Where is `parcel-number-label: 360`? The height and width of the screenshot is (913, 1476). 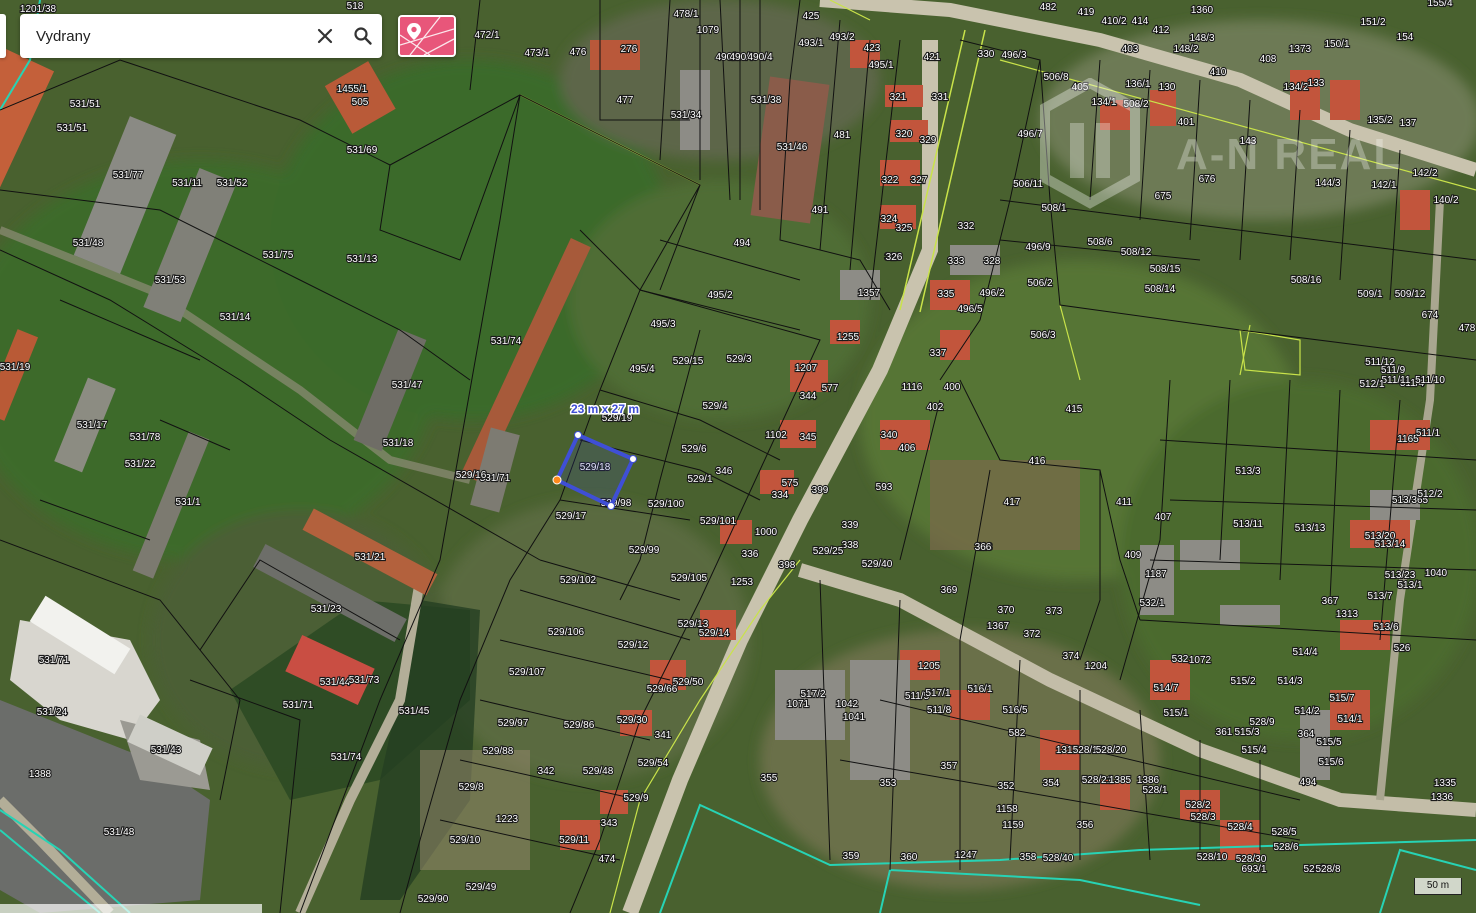
parcel-number-label: 360 is located at coordinates (909, 857).